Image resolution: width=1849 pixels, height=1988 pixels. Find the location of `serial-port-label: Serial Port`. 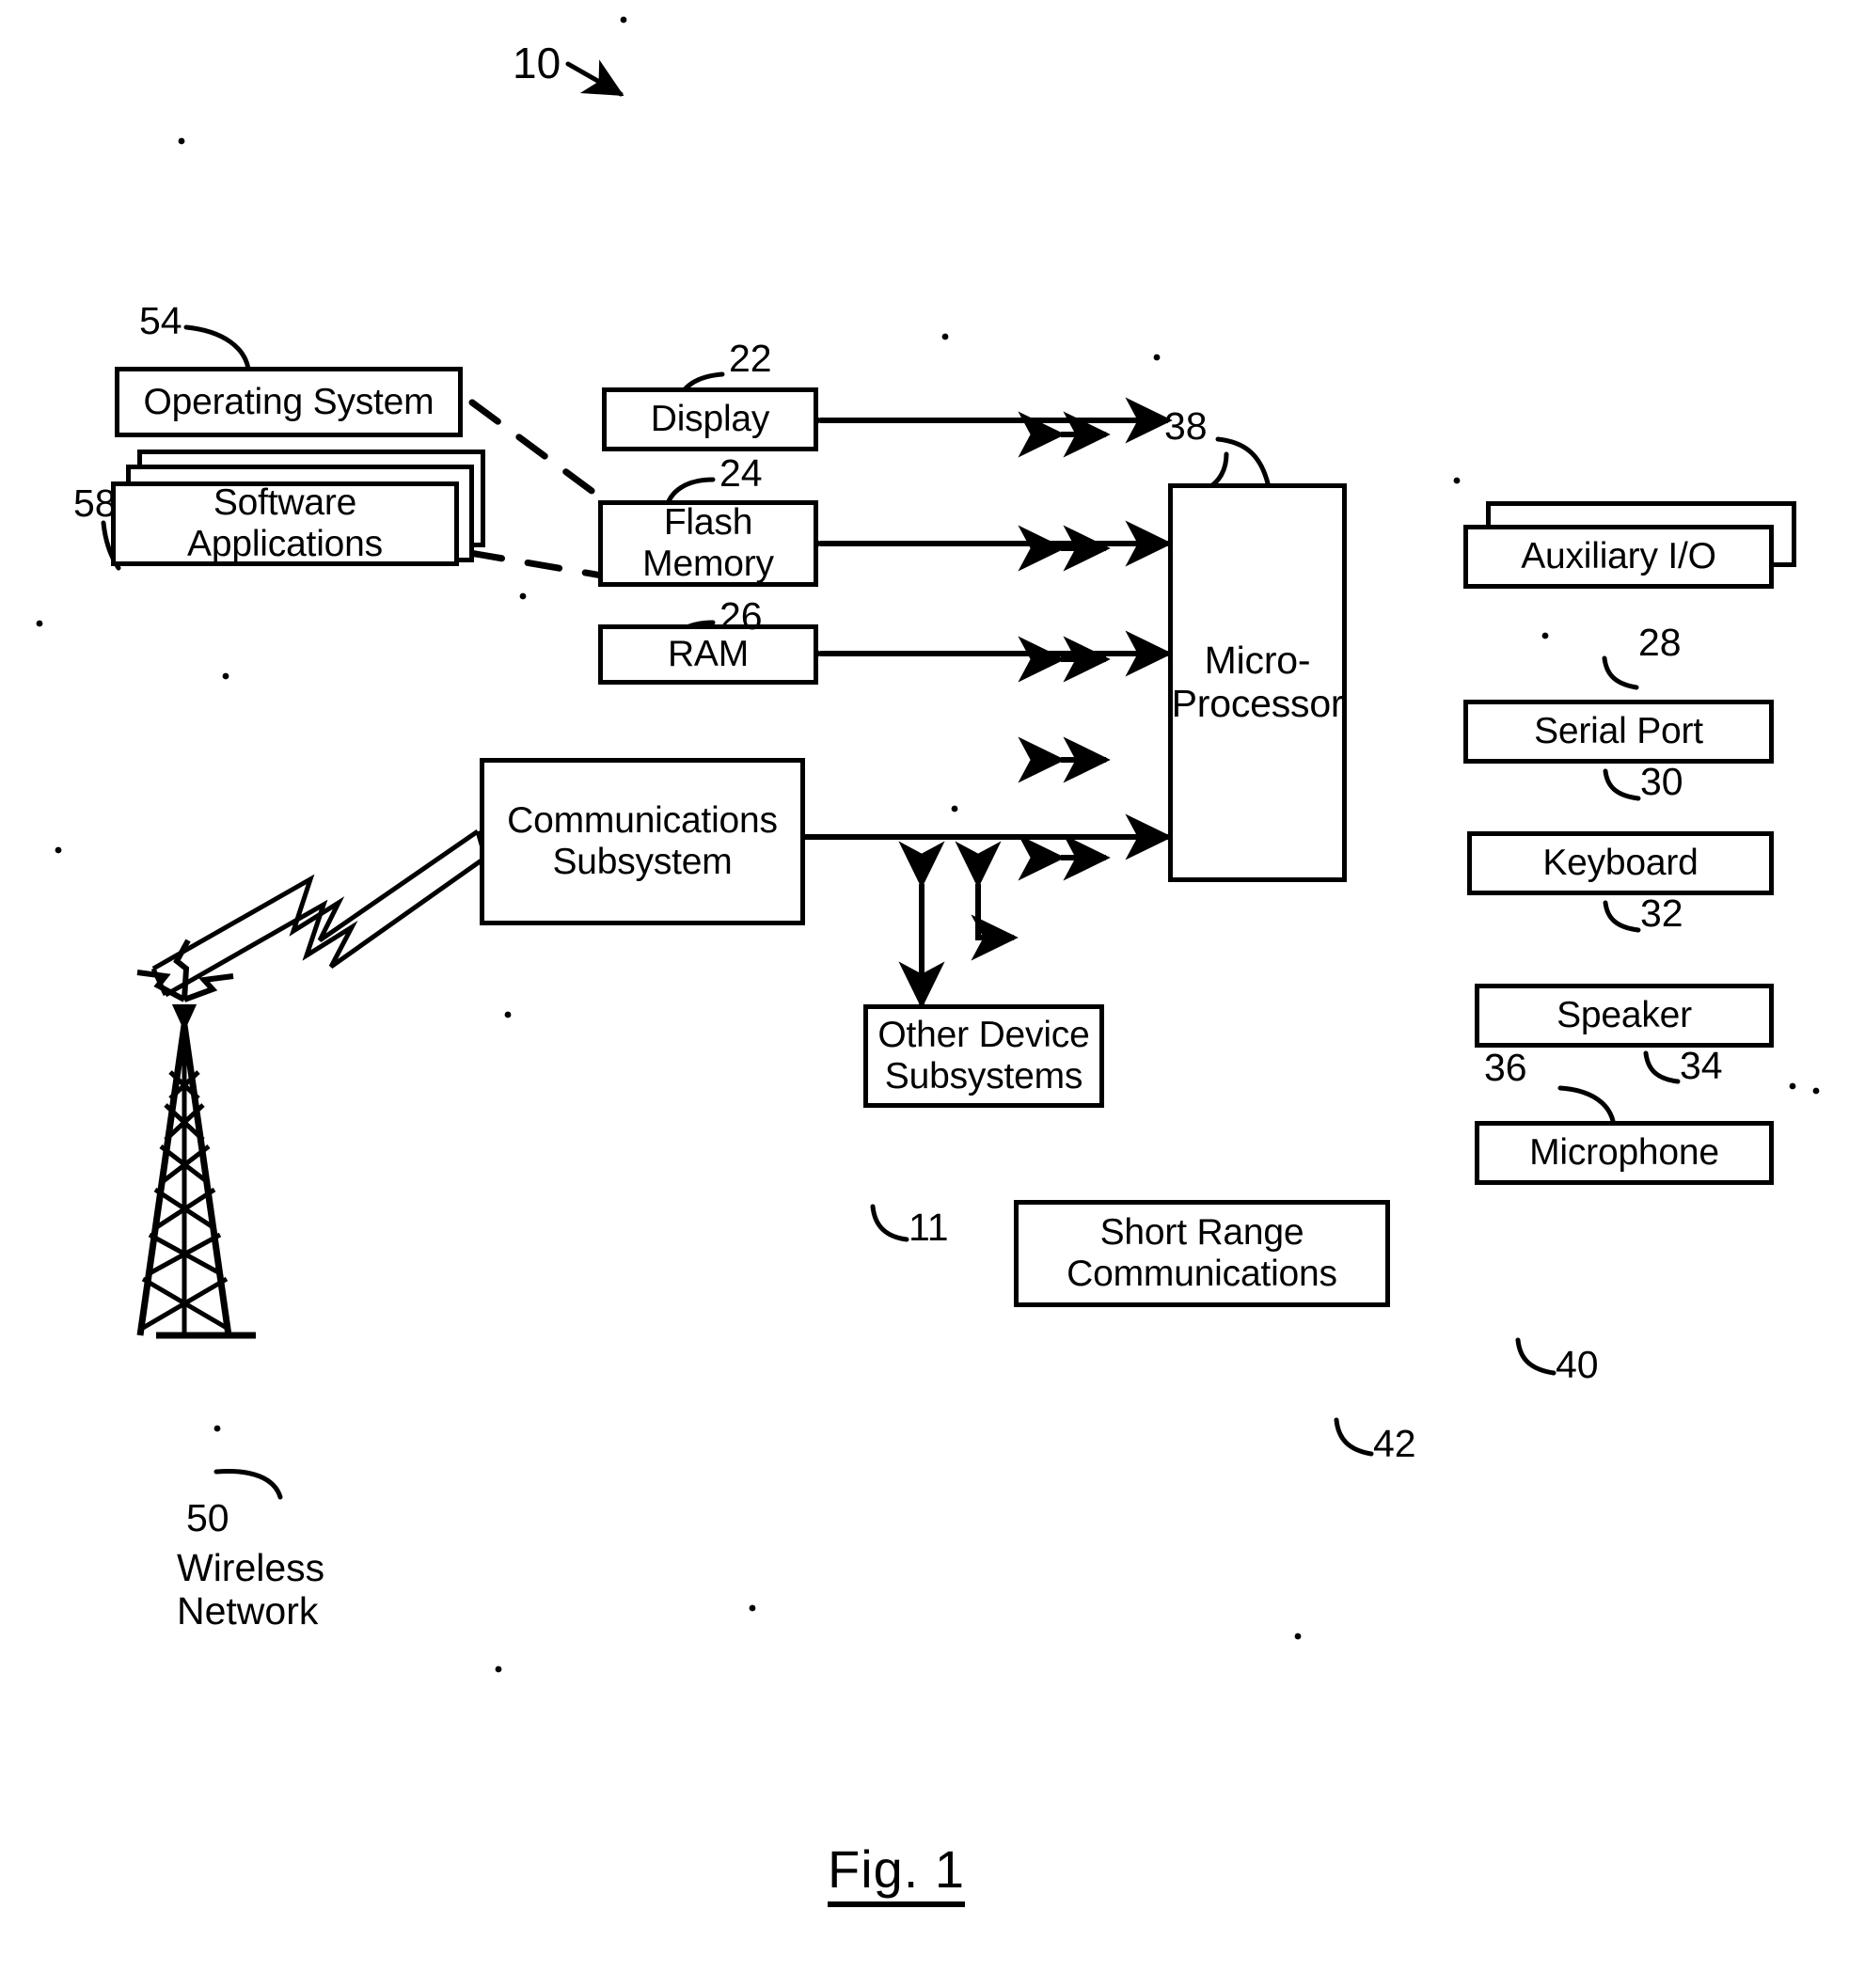

serial-port-label: Serial Port is located at coordinates (1619, 731).